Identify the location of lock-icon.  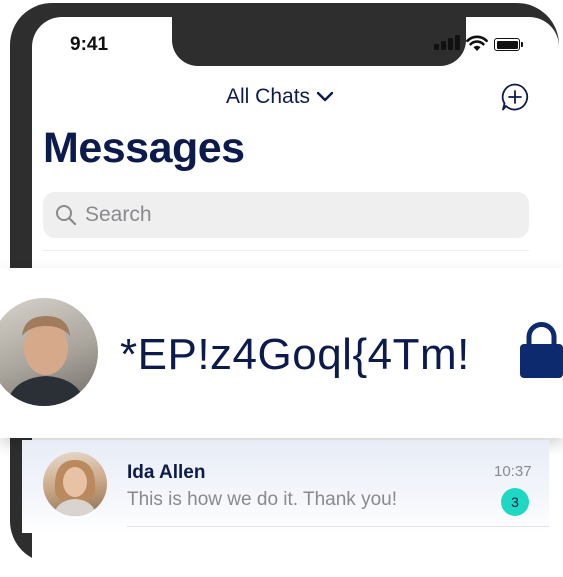
(541, 350).